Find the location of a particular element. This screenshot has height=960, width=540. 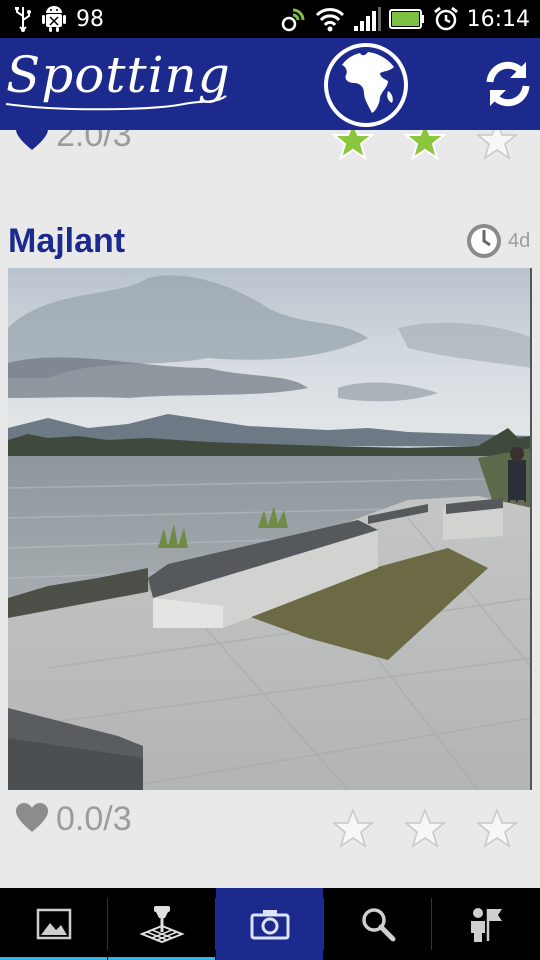

signal-icon is located at coordinates (367, 19).